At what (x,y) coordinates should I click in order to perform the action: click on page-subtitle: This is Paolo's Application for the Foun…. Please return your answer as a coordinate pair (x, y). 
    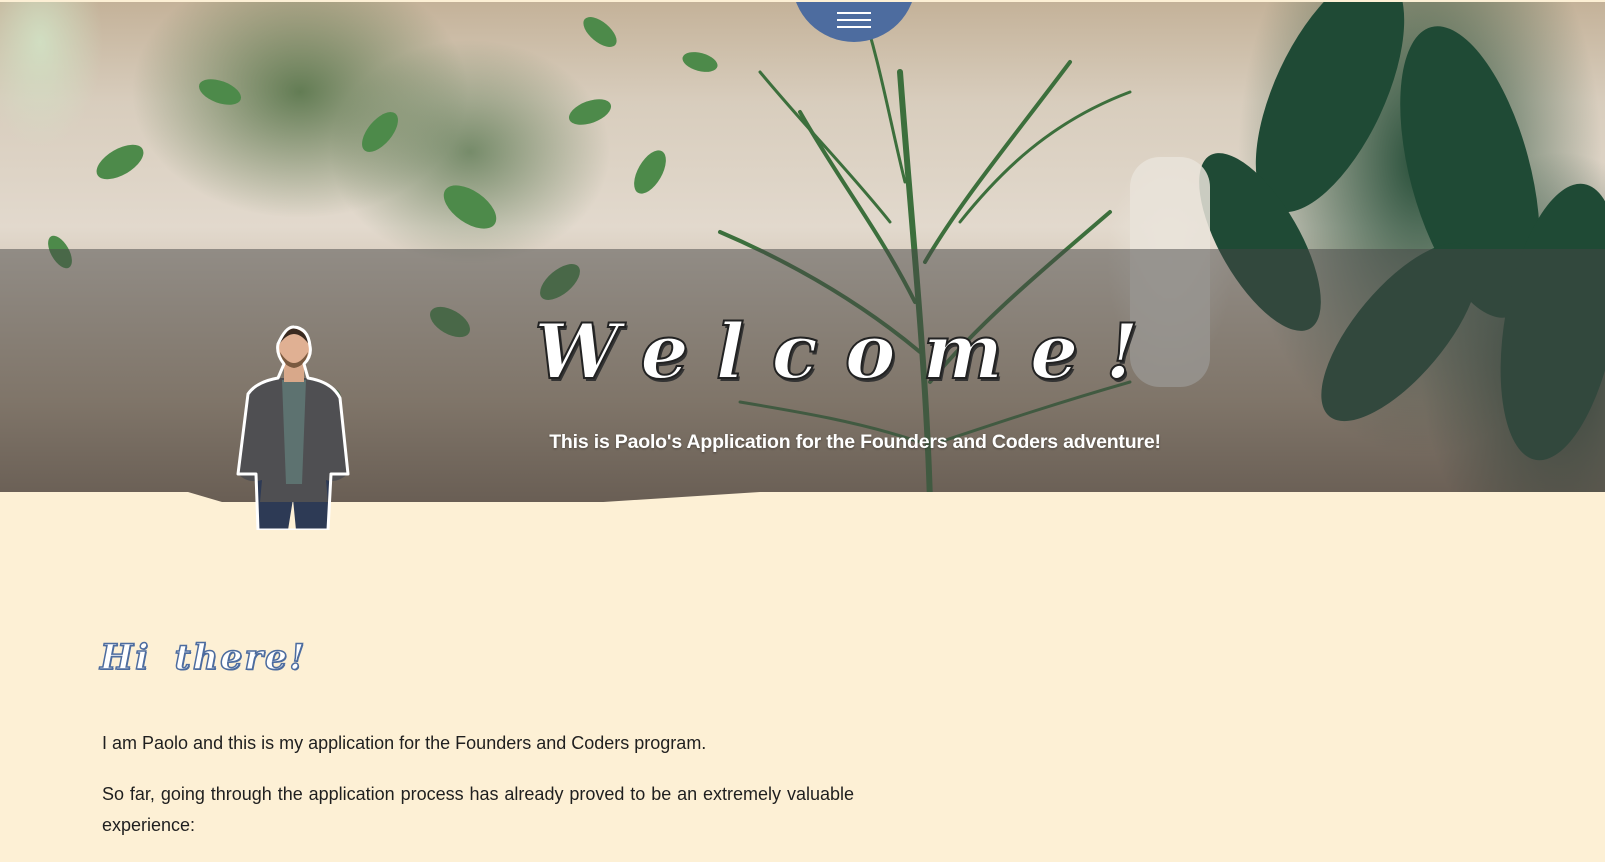
    Looking at the image, I should click on (855, 442).